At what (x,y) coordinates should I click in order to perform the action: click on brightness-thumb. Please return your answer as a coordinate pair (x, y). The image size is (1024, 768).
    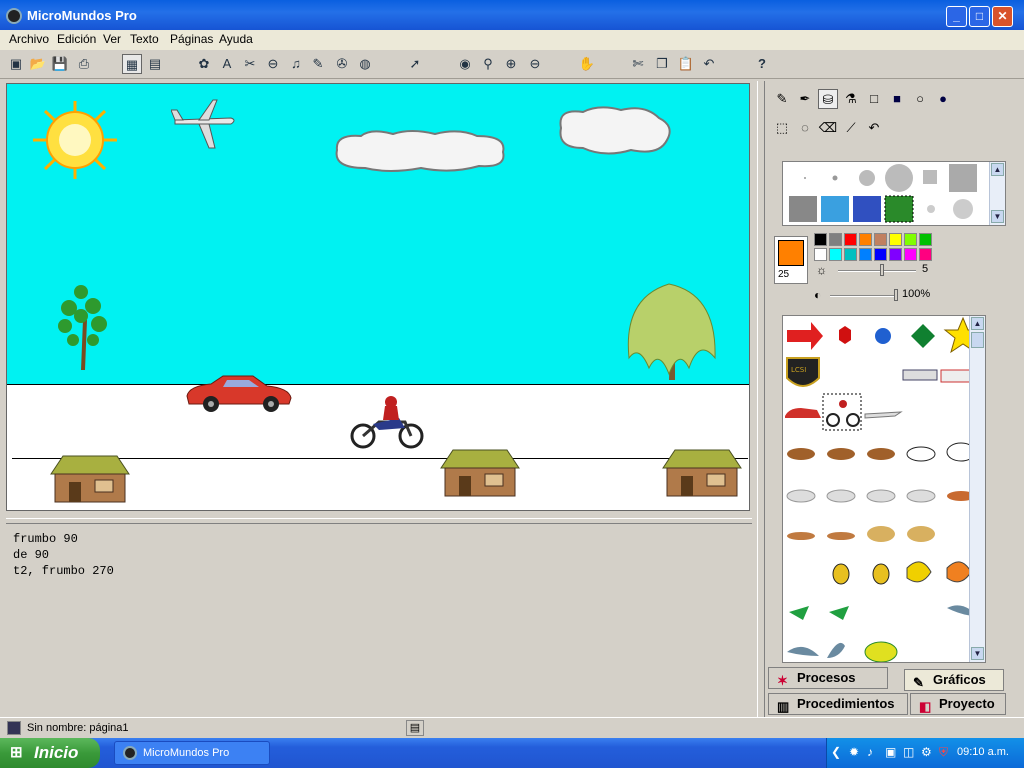
    Looking at the image, I should click on (882, 270).